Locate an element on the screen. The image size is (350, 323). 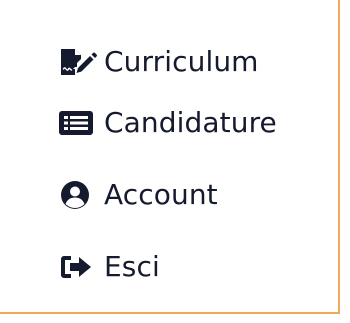
menu-item-candidature: Candidature is located at coordinates (167, 123).